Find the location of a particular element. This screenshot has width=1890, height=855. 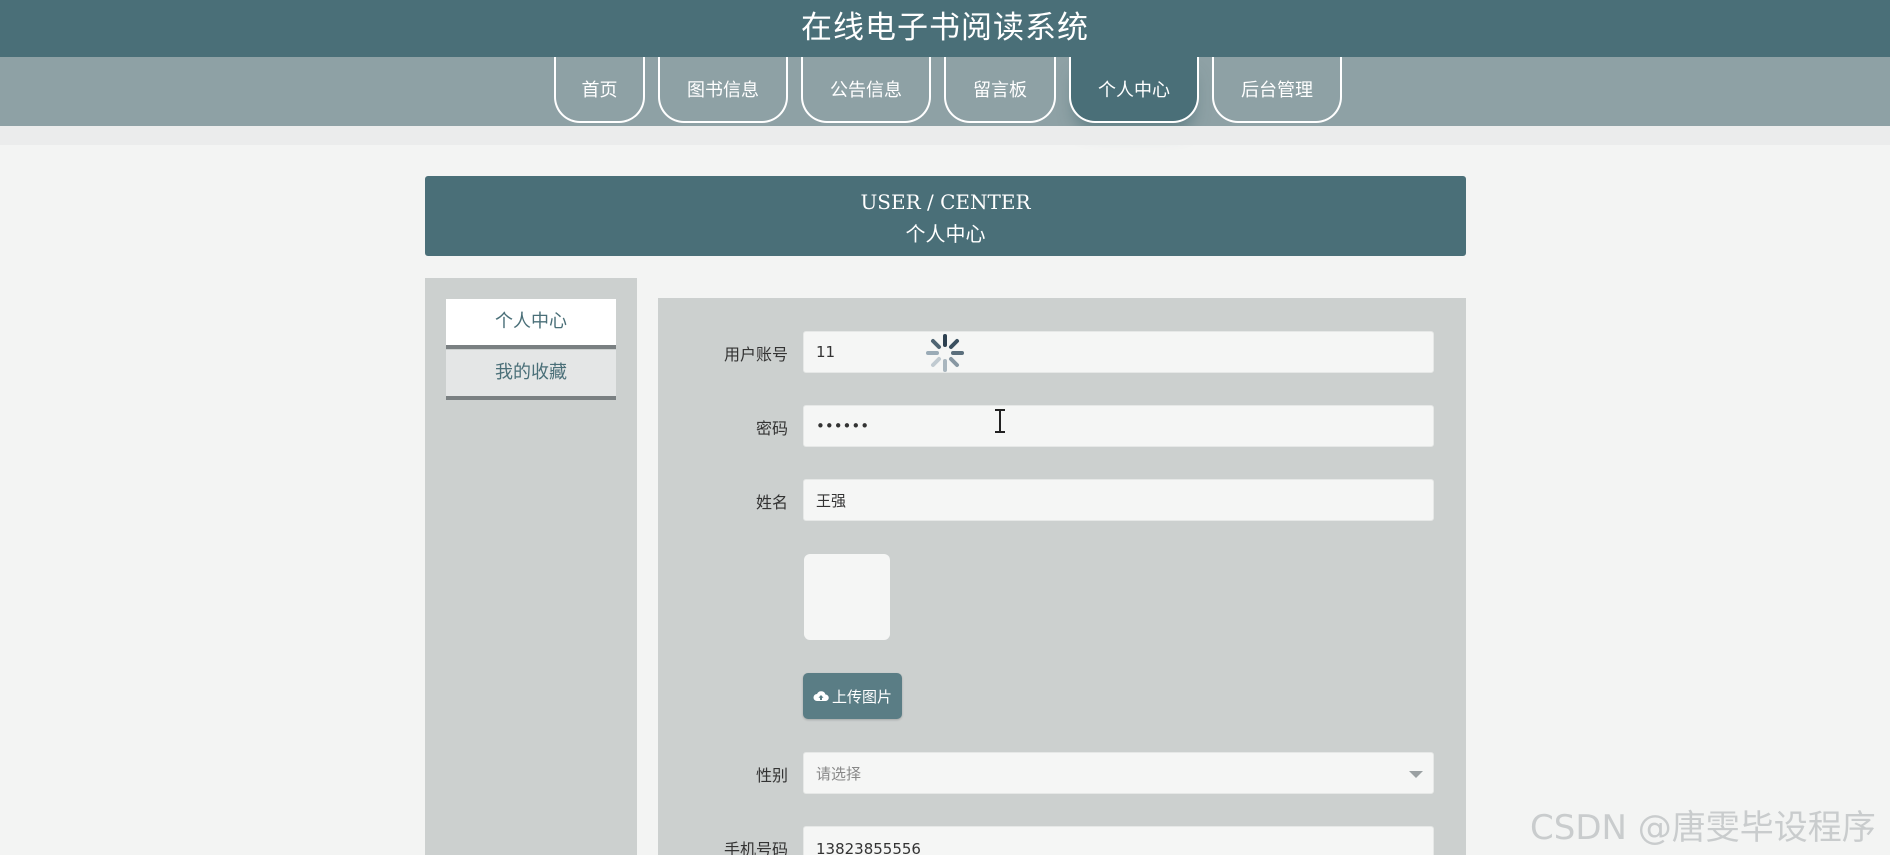

name-value: 王强 is located at coordinates (831, 500).